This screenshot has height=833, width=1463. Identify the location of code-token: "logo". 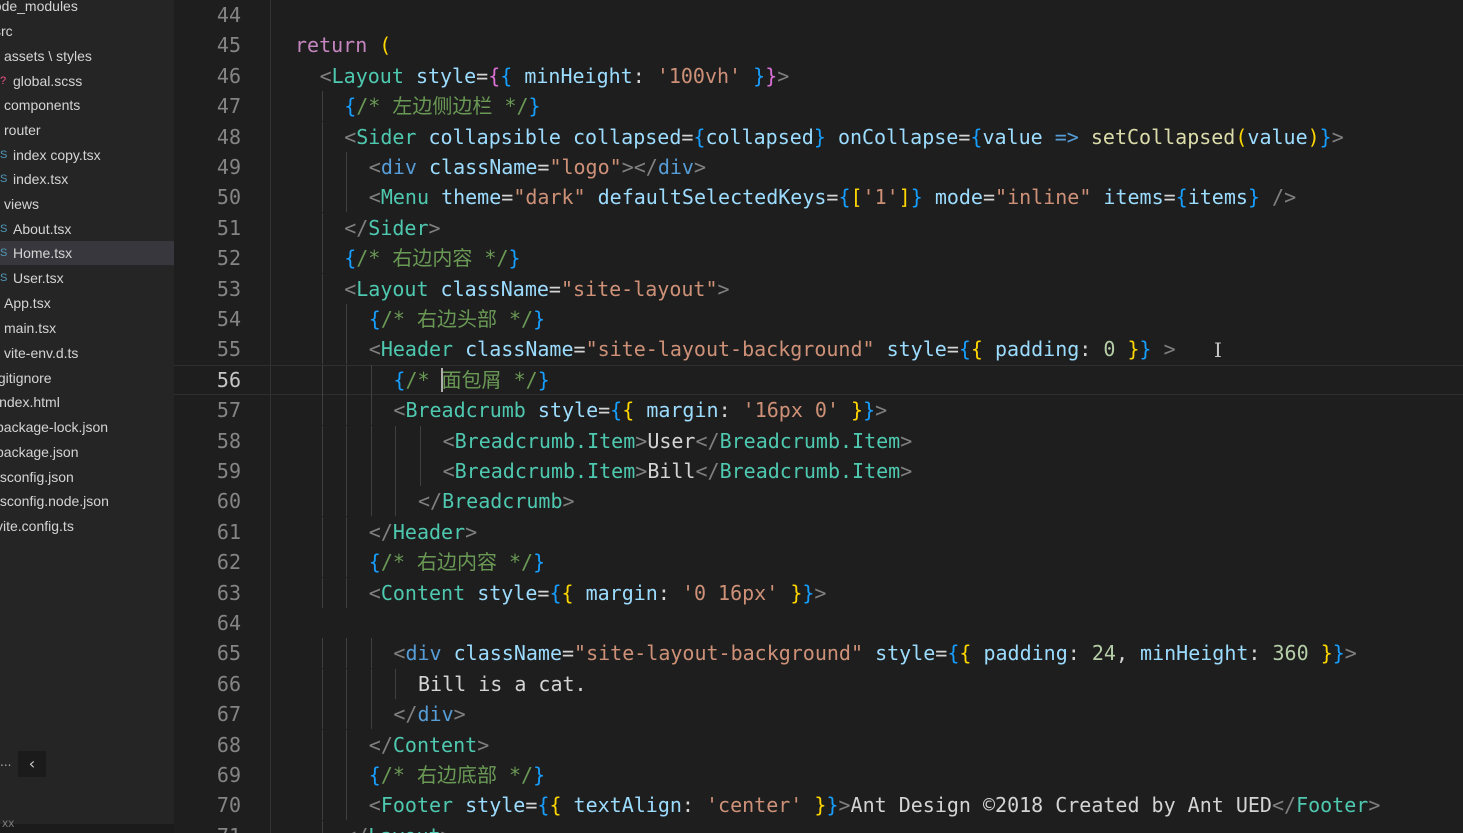
(585, 167).